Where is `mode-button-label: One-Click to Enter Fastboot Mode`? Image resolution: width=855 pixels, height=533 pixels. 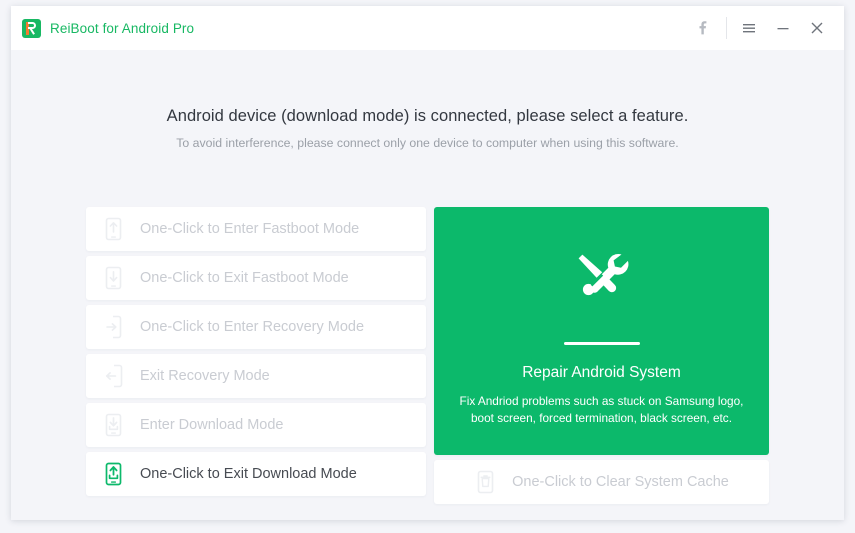 mode-button-label: One-Click to Enter Fastboot Mode is located at coordinates (250, 229).